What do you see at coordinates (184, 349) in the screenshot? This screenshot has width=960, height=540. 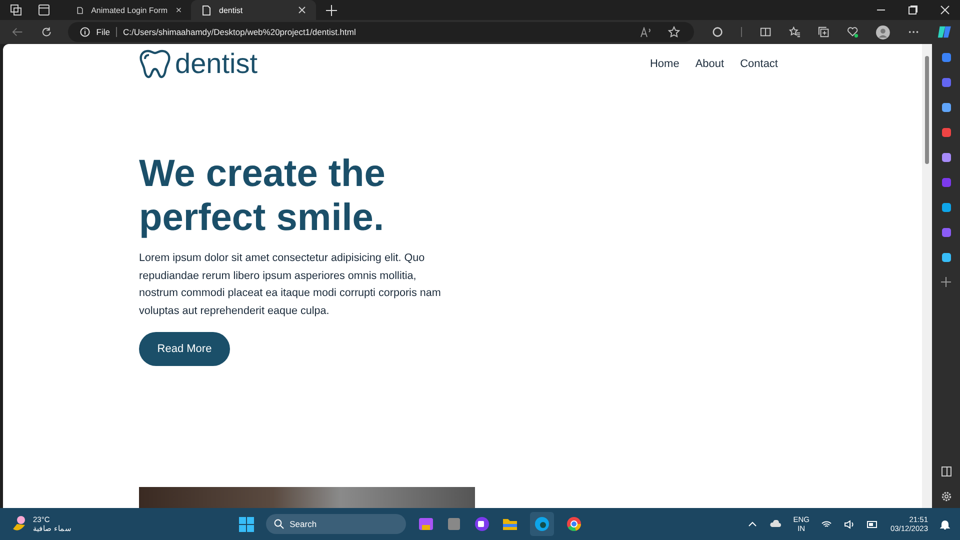 I see `read-more-button: Read More` at bounding box center [184, 349].